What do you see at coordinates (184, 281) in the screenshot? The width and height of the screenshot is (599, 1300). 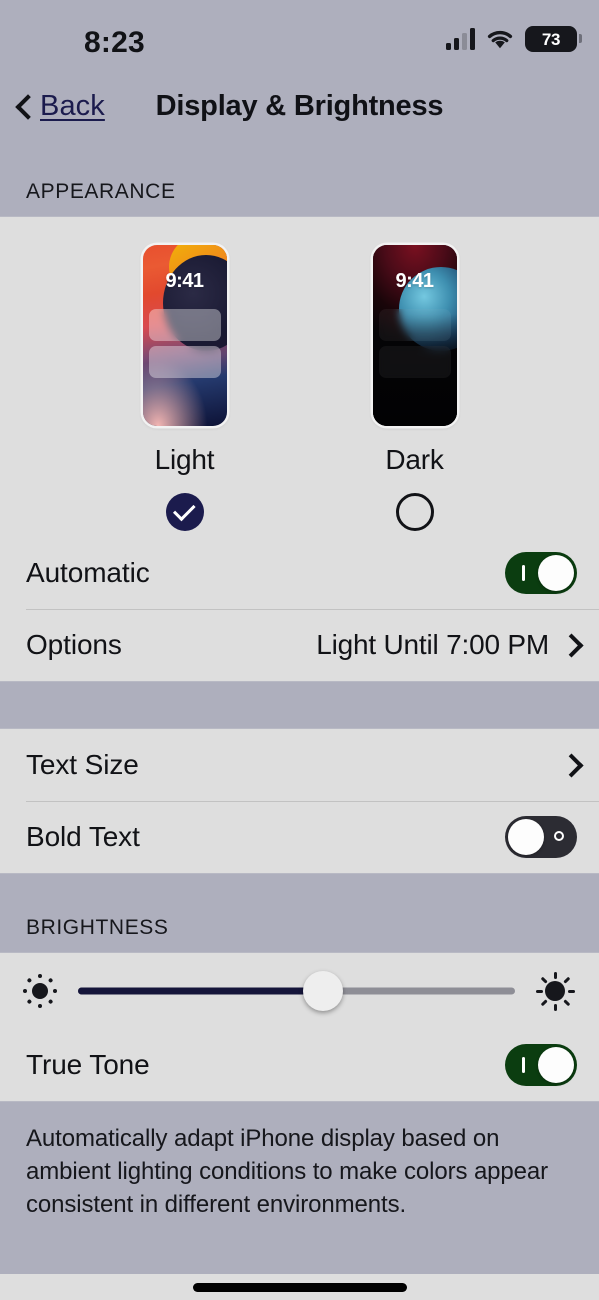 I see `light-preview-time: 9:41` at bounding box center [184, 281].